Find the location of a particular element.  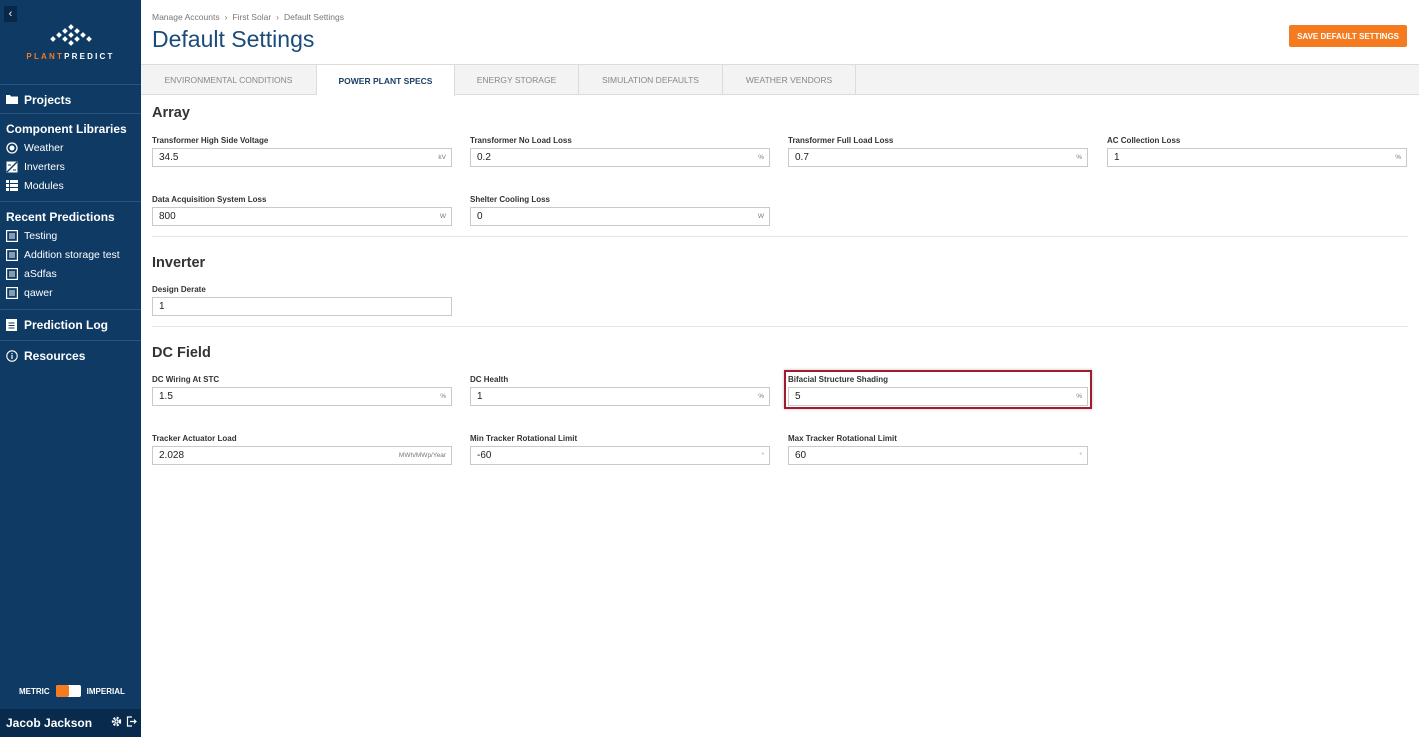

field-bifacial-structure-shading: Bifacial Structure Shading % is located at coordinates (938, 390).